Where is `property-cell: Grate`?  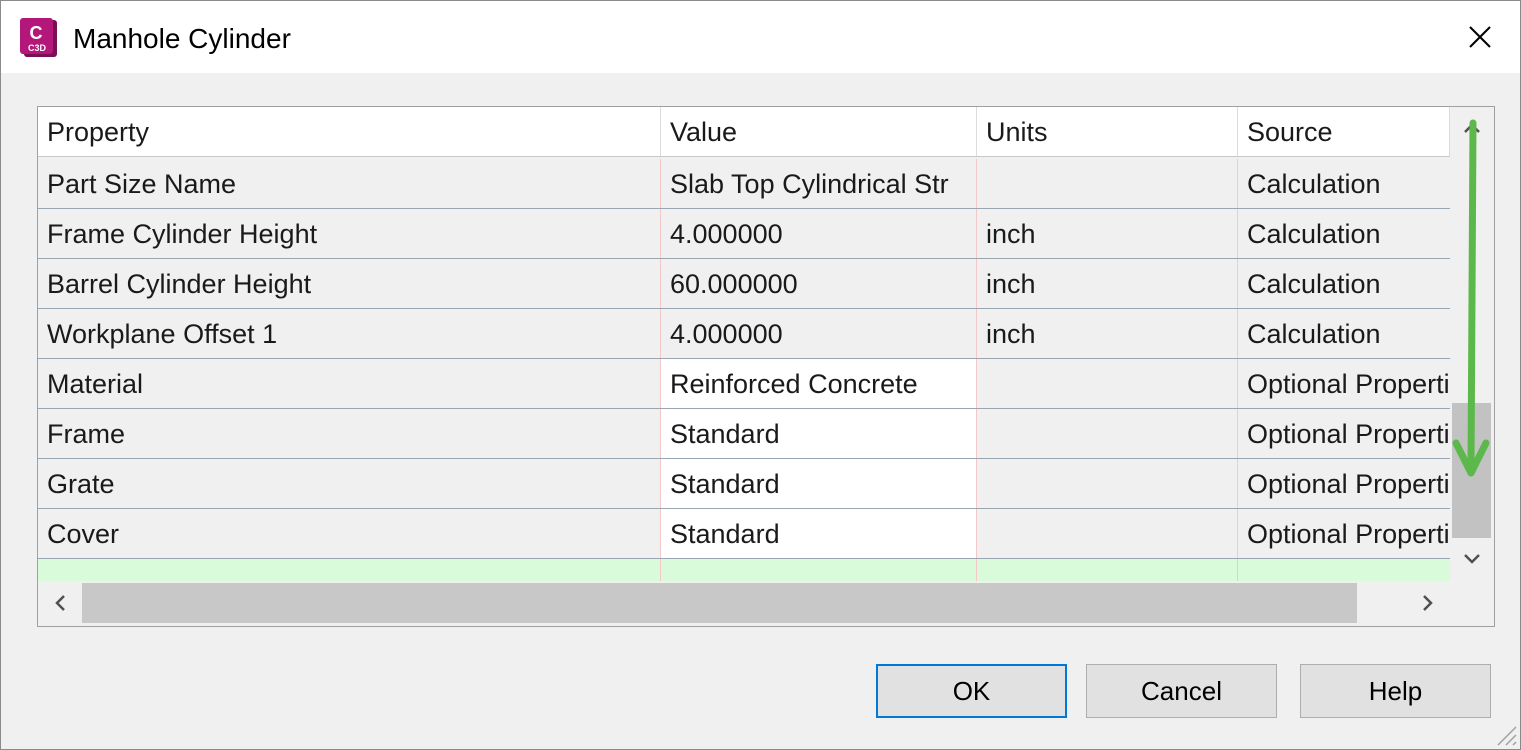
property-cell: Grate is located at coordinates (349, 483).